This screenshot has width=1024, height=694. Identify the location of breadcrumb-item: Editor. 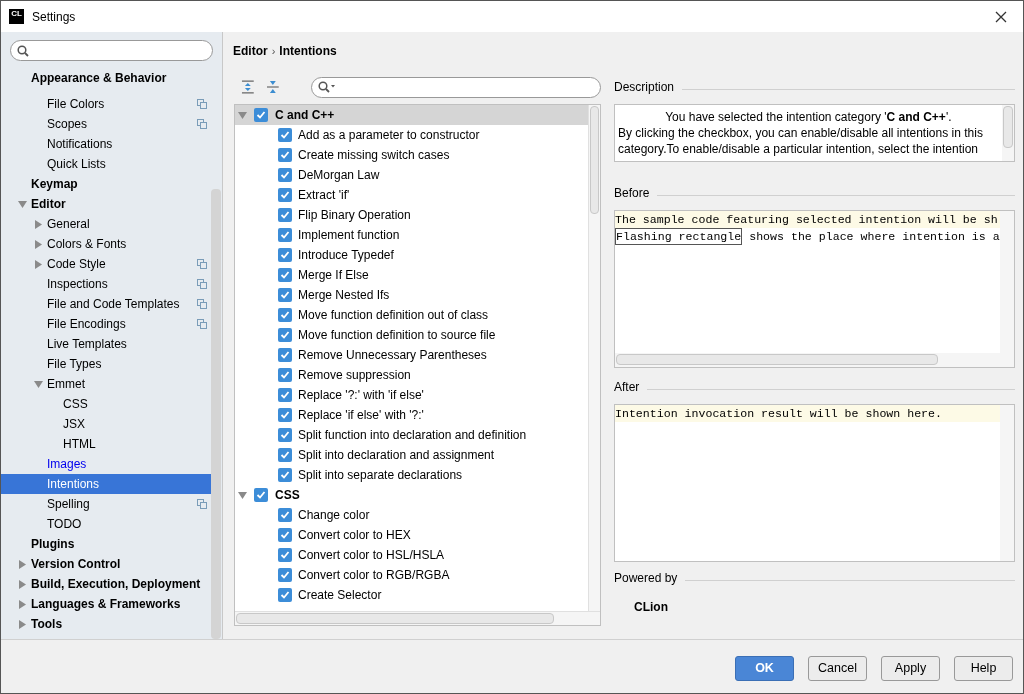
(250, 51).